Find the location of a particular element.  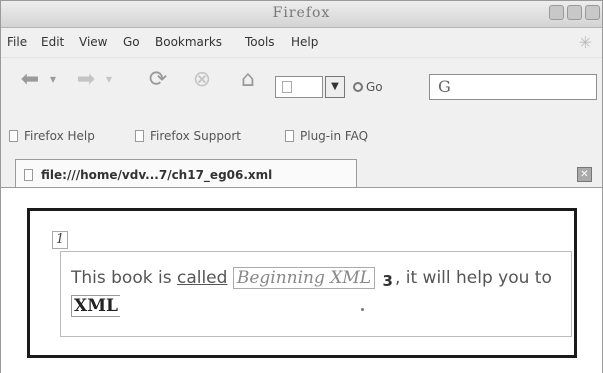

home-button: ⌂ is located at coordinates (248, 79).